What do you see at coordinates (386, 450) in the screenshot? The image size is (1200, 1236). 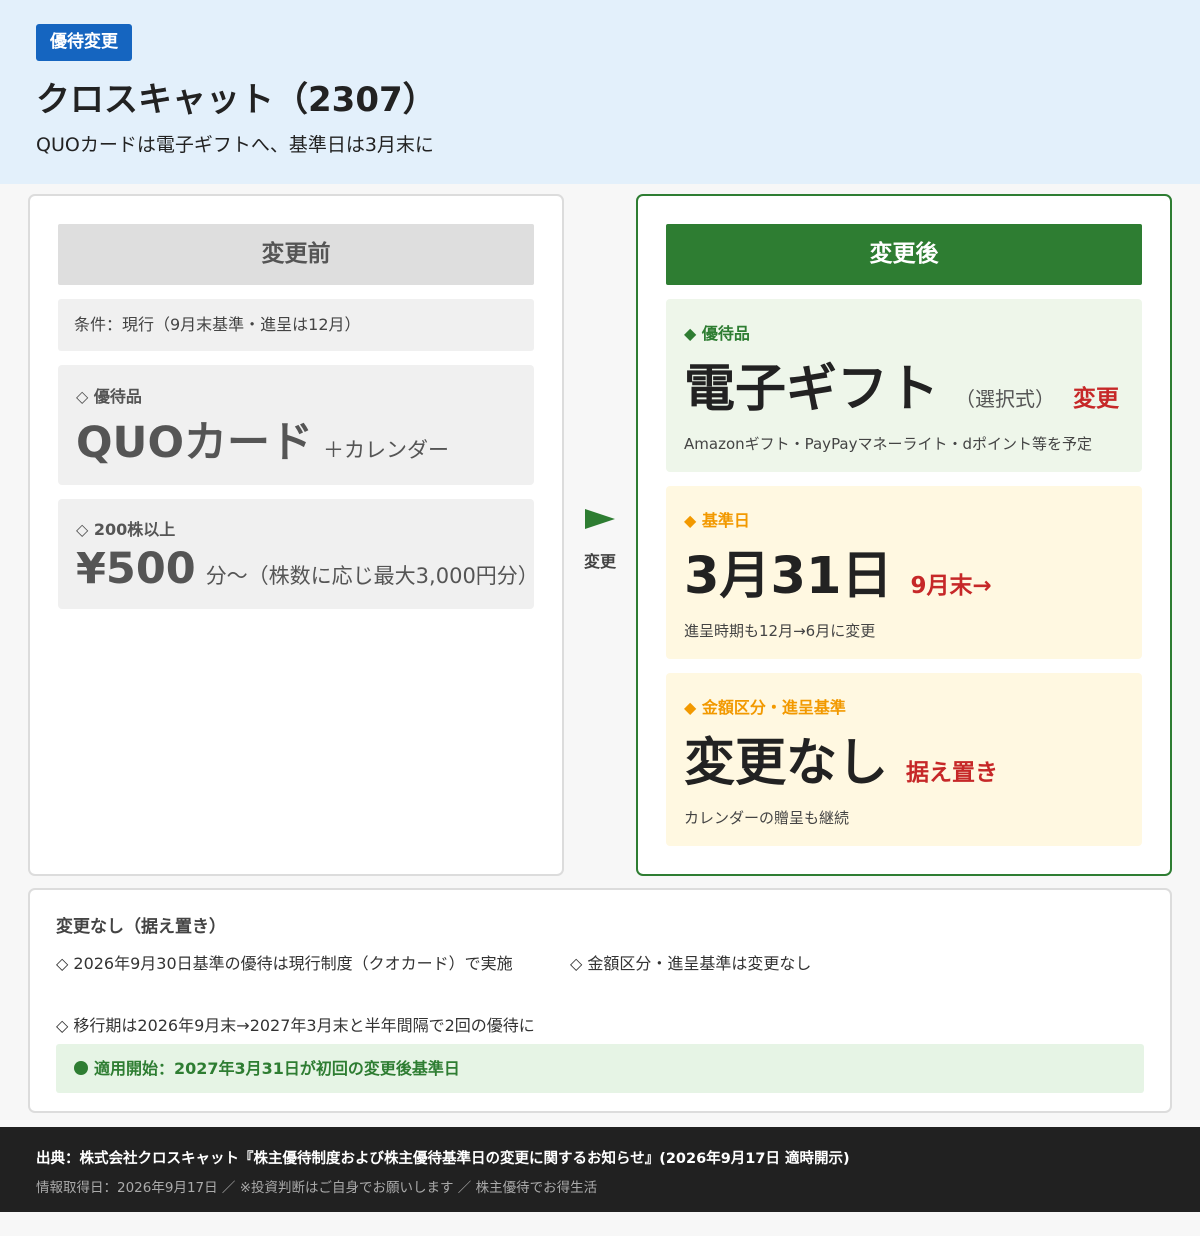 I see `before-item-suffix: ＋カレンダー` at bounding box center [386, 450].